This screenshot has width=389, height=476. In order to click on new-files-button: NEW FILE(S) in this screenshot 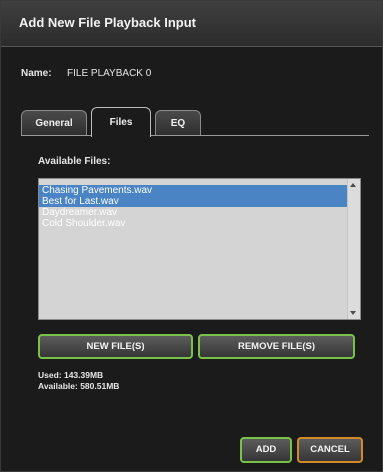, I will do `click(115, 346)`.